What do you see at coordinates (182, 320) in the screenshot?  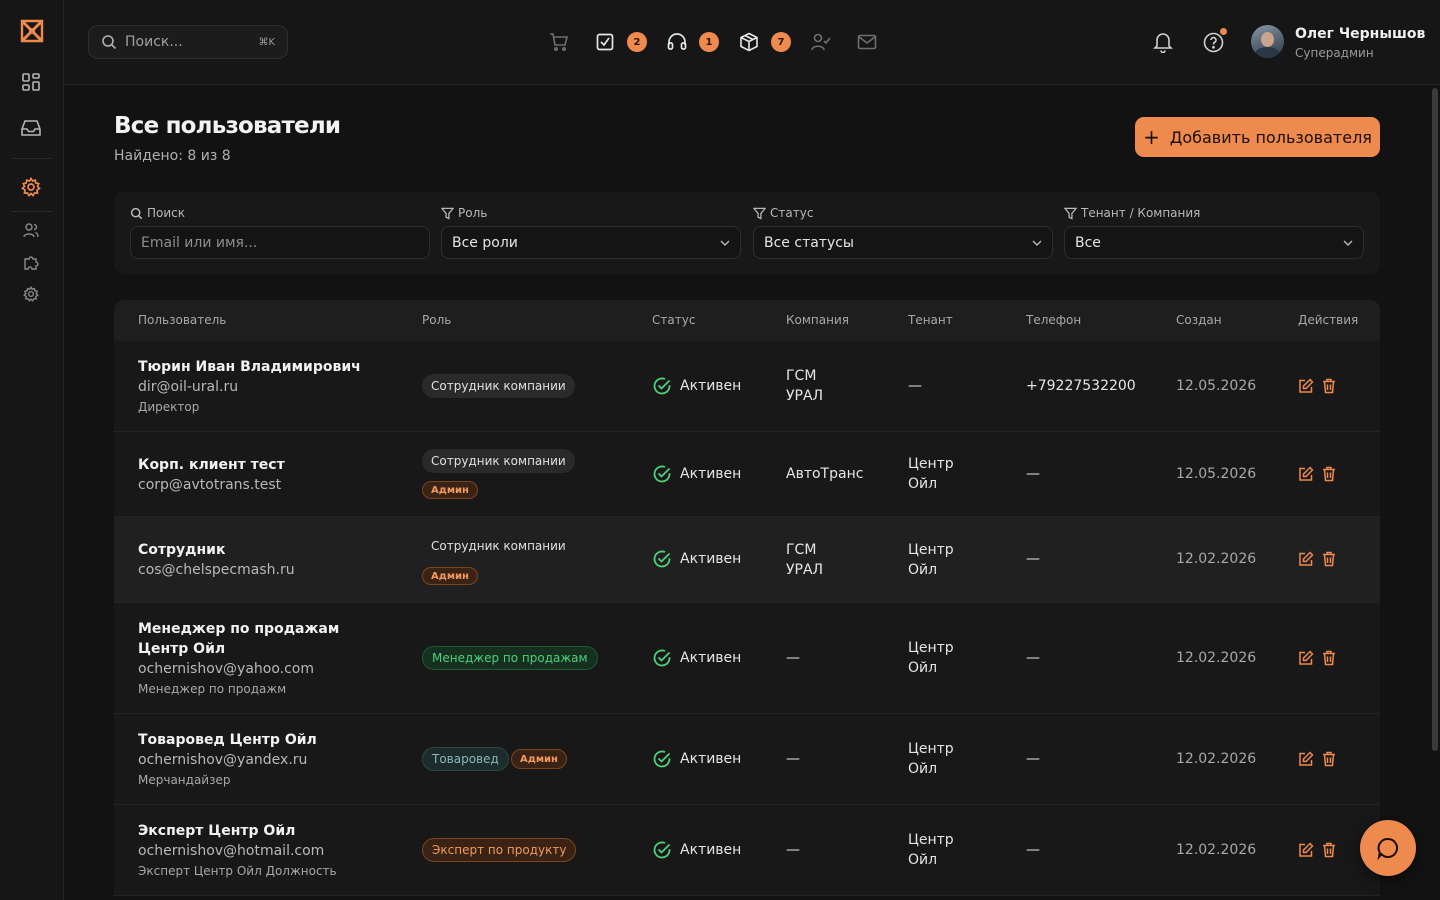 I see `header-user: Пользователь` at bounding box center [182, 320].